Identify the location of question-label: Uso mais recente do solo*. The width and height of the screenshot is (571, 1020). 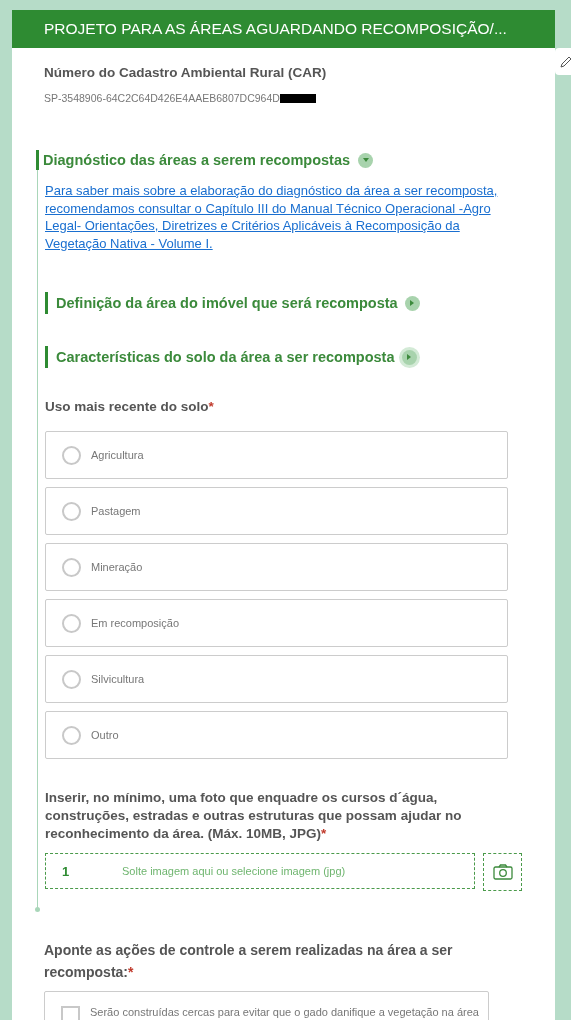
(130, 407).